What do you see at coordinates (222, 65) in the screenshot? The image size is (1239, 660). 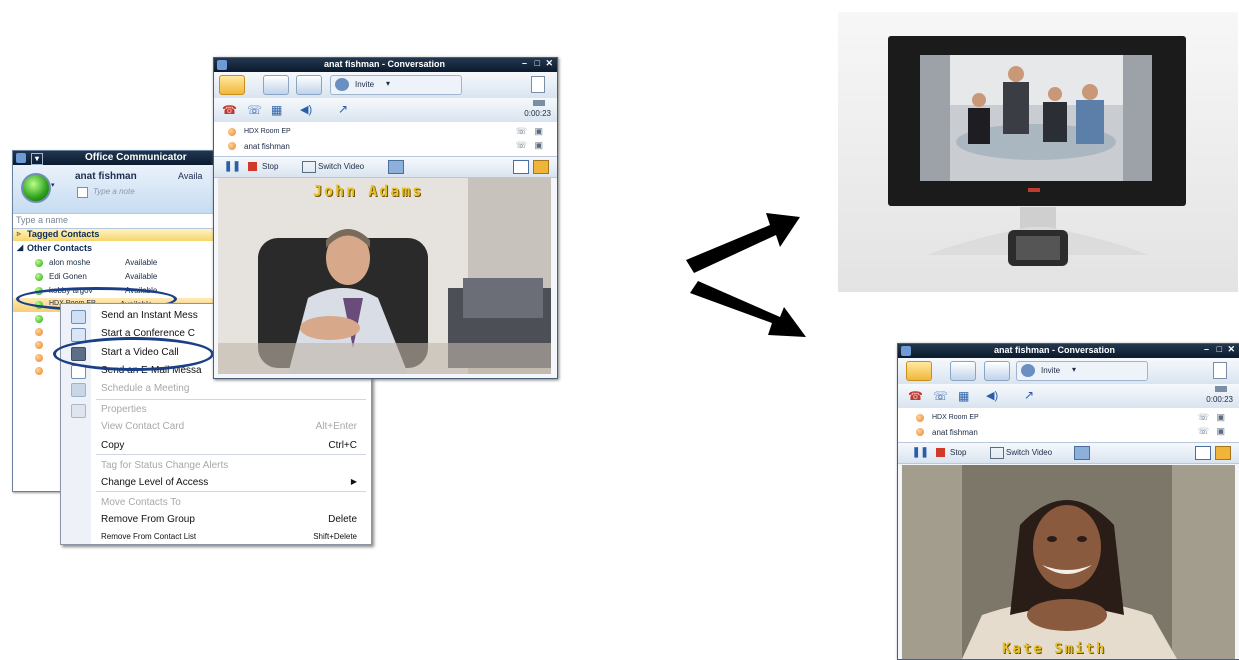 I see `app-icon` at bounding box center [222, 65].